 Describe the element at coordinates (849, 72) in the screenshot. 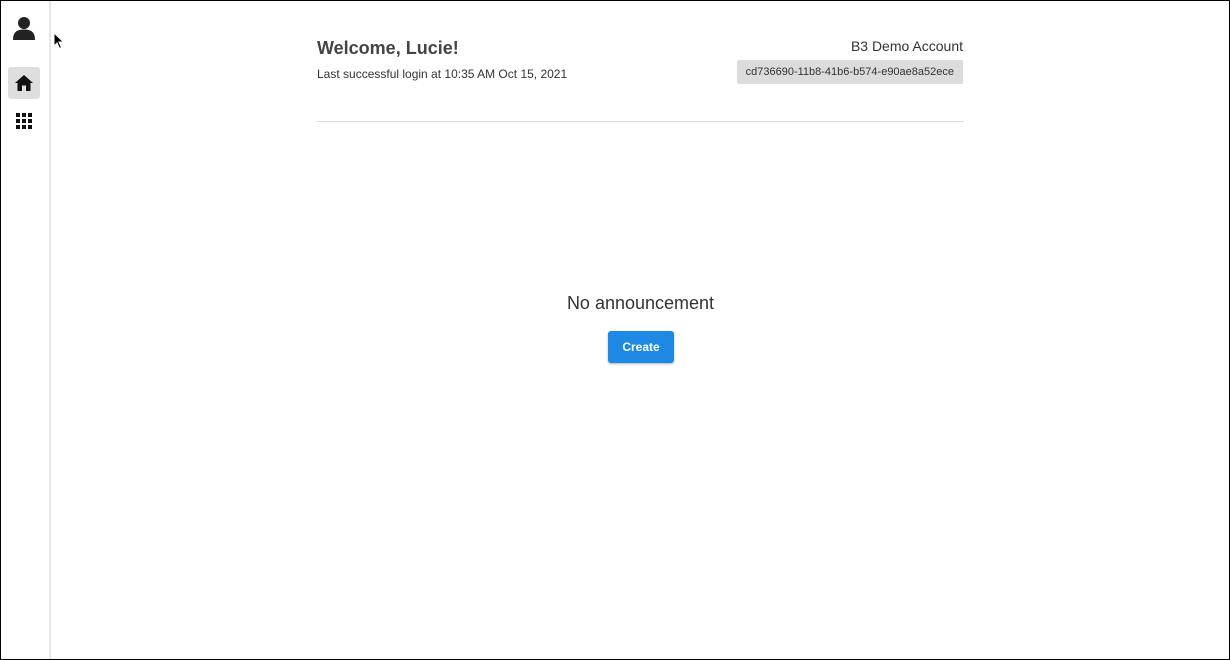

I see `account-id-badge: cd736690-11b8-41b6-b574-e90ae8a52ece` at that location.